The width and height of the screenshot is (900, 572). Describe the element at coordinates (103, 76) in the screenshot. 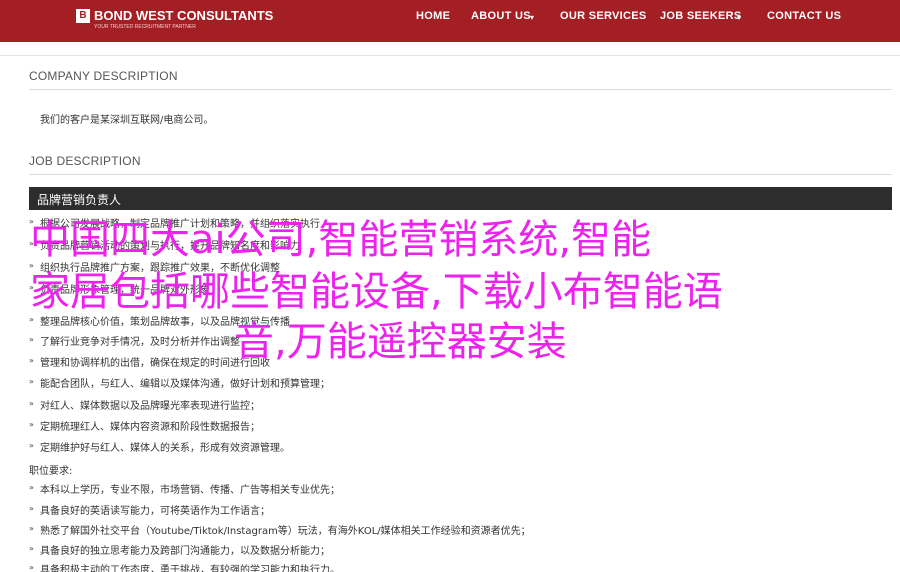

I see `company-description-heading: COMPANY DESCRIPTION` at that location.